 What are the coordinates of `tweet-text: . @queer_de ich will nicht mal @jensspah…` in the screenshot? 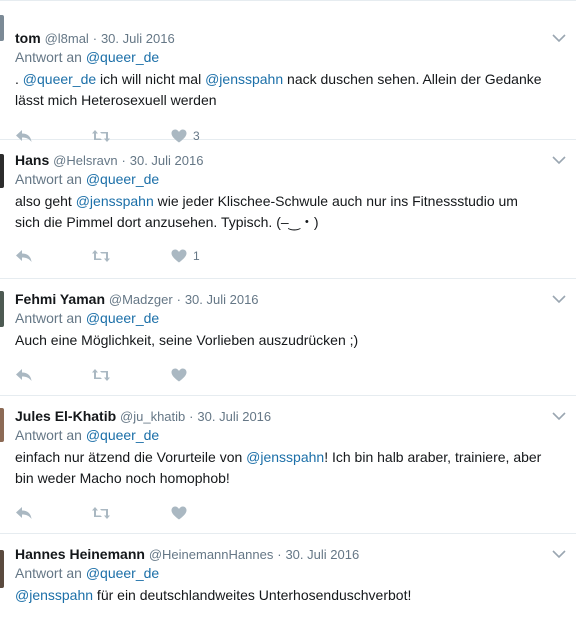 It's located at (278, 90).